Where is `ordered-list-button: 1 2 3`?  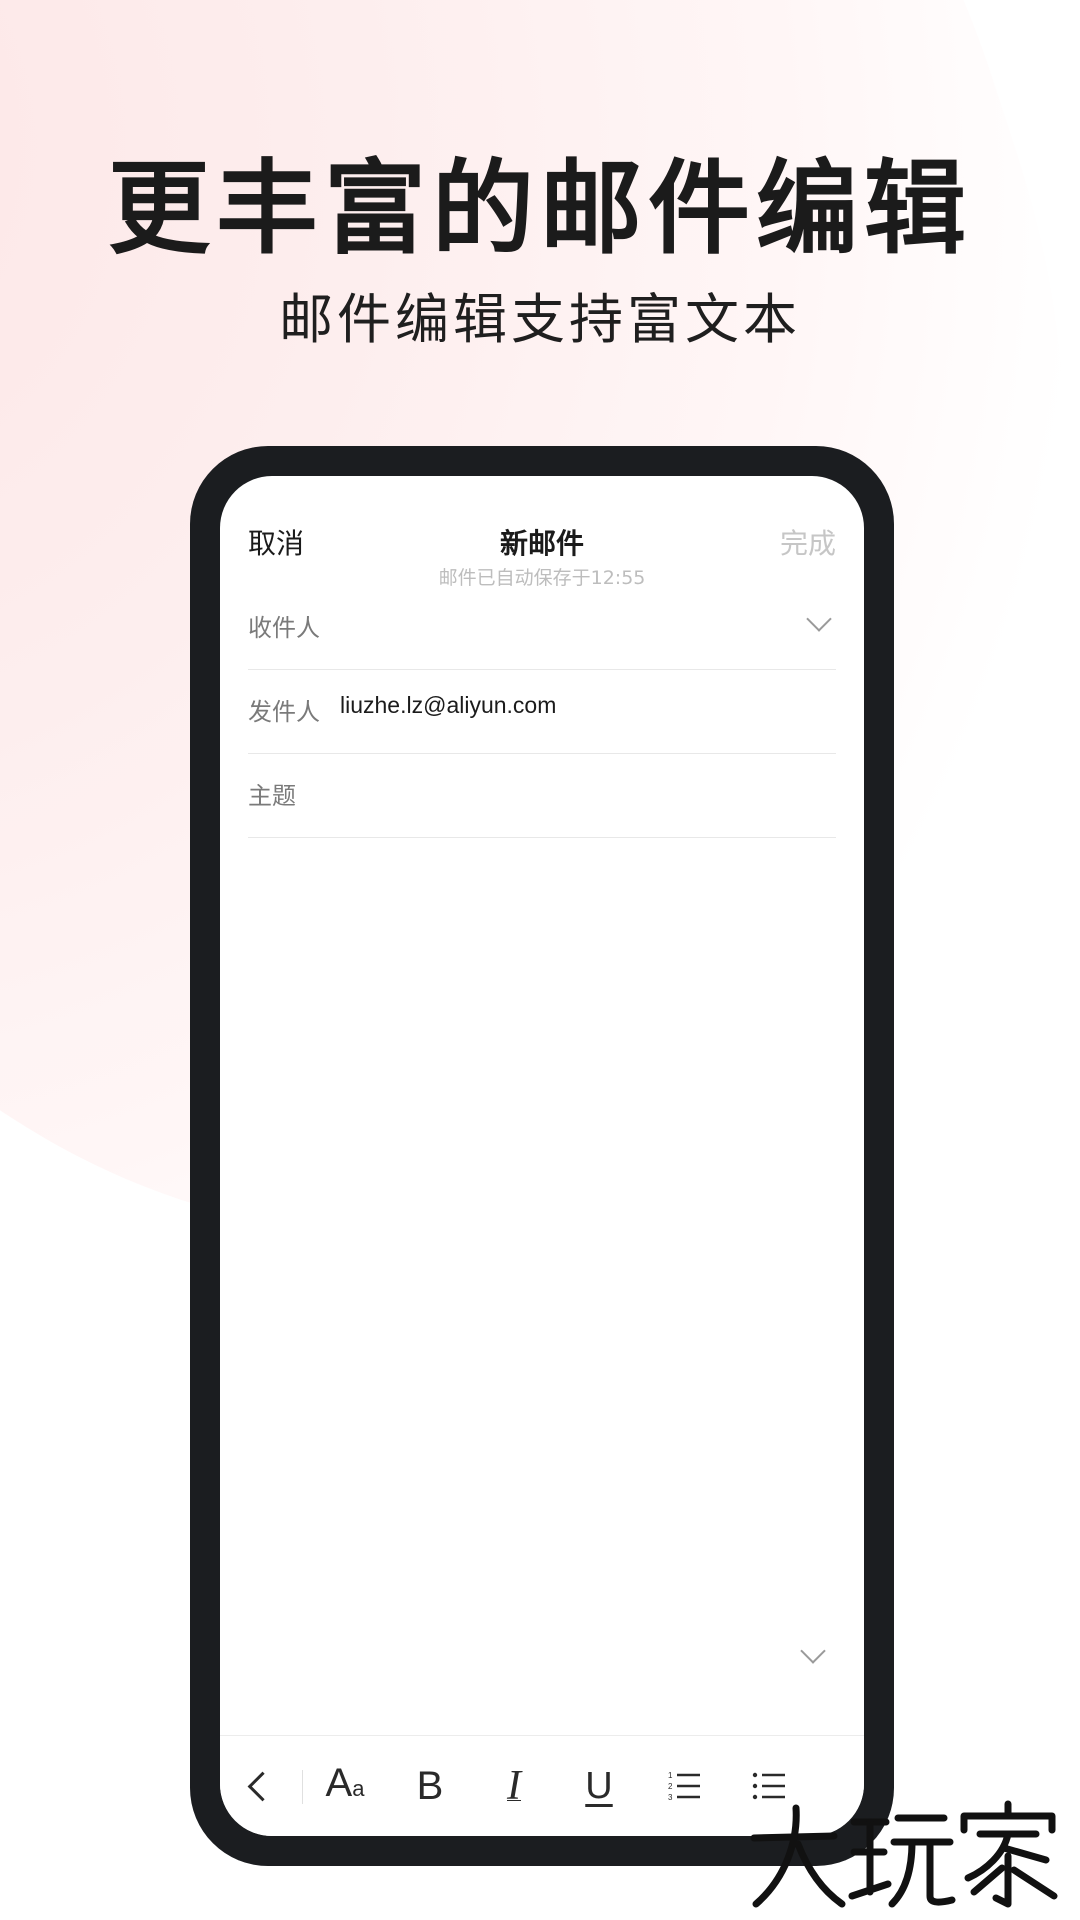 ordered-list-button: 1 2 3 is located at coordinates (684, 1786).